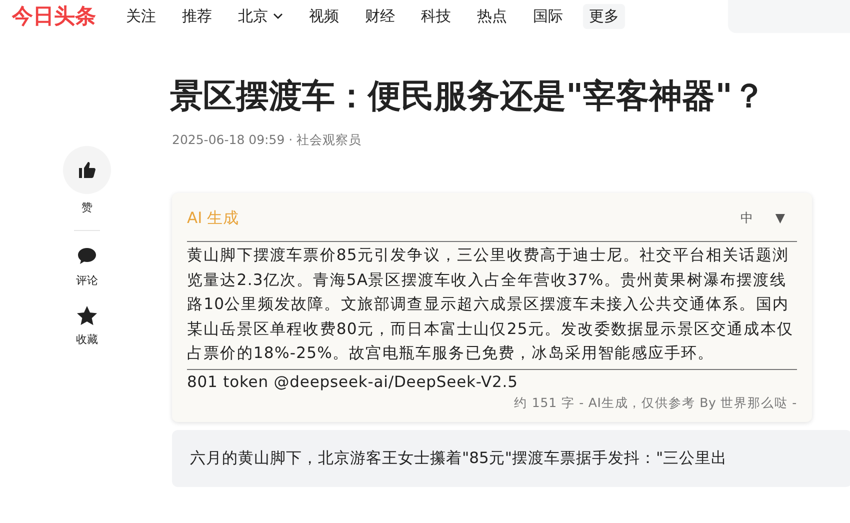 This screenshot has height=523, width=850. Describe the element at coordinates (780, 218) in the screenshot. I see `collapse-toggle: ▼` at that location.